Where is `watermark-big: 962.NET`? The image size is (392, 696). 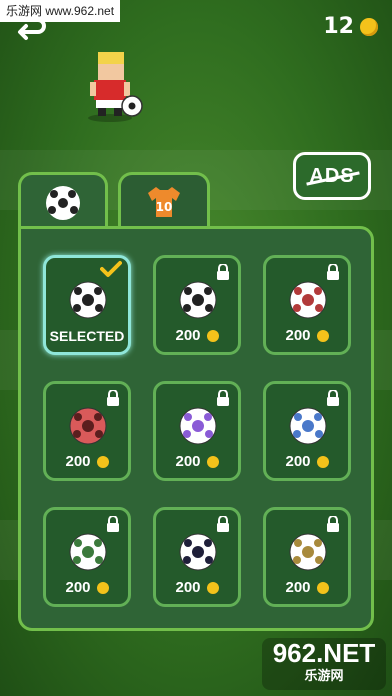 watermark-big: 962.NET is located at coordinates (324, 653).